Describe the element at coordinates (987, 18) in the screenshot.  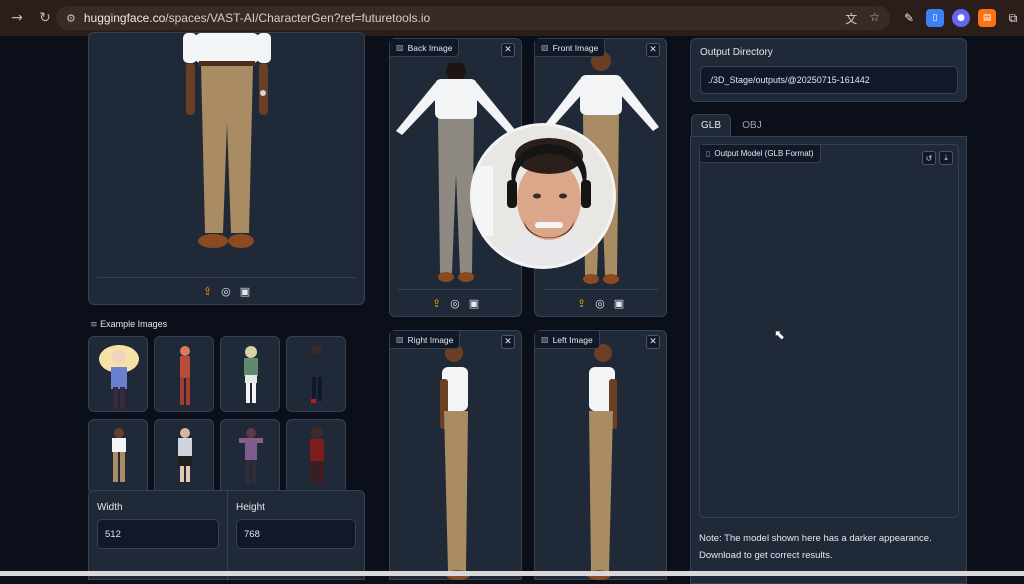
I see `shop-extension-icon: ▤` at that location.